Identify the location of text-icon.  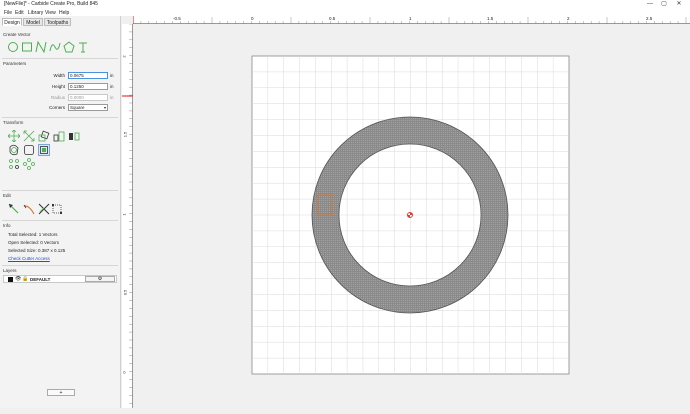
(83, 47).